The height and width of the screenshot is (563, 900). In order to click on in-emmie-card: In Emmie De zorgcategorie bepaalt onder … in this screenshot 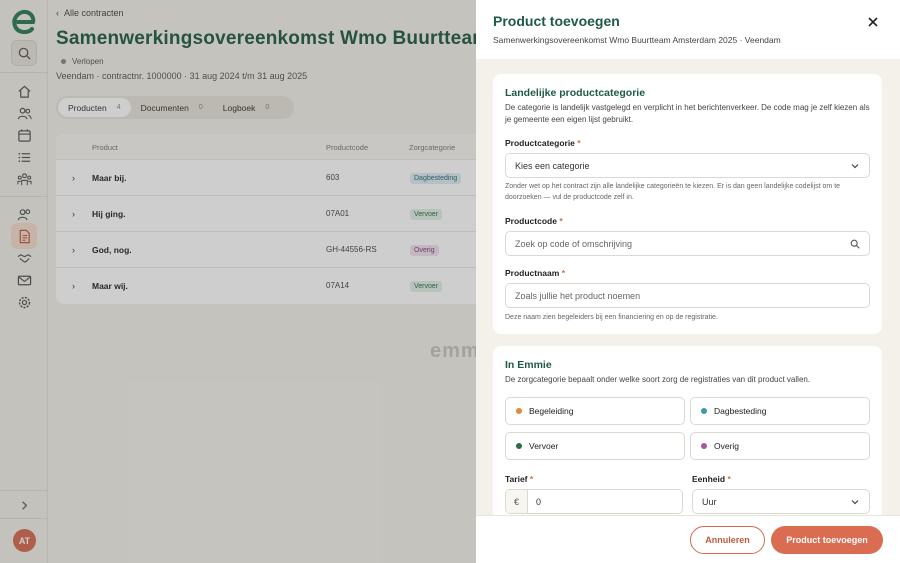, I will do `click(687, 430)`.